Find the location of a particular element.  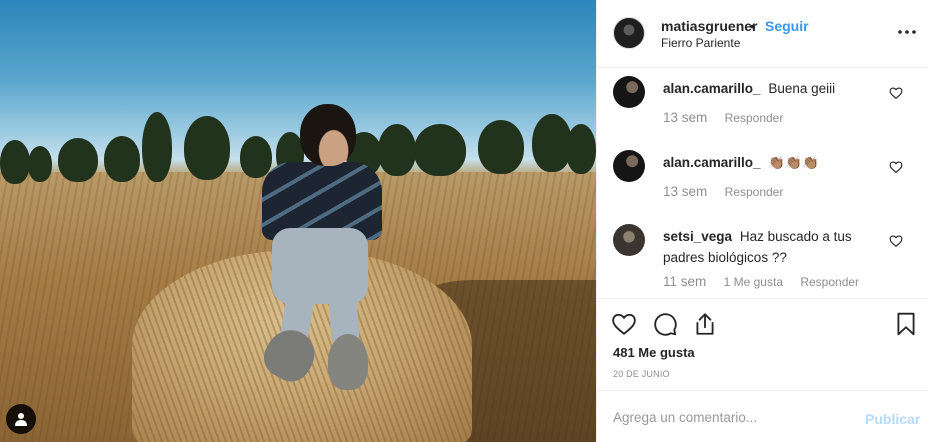

post-location: Fierro Pariente is located at coordinates (700, 43).